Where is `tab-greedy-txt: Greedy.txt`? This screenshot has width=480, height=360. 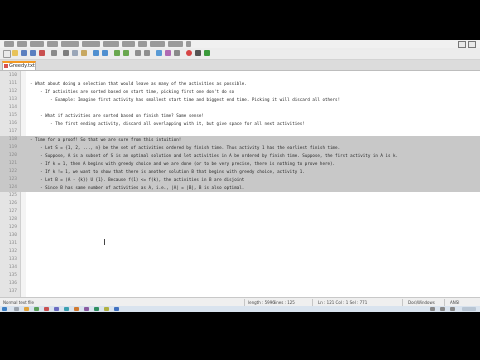
tab-greedy-txt: Greedy.txt is located at coordinates (19, 65).